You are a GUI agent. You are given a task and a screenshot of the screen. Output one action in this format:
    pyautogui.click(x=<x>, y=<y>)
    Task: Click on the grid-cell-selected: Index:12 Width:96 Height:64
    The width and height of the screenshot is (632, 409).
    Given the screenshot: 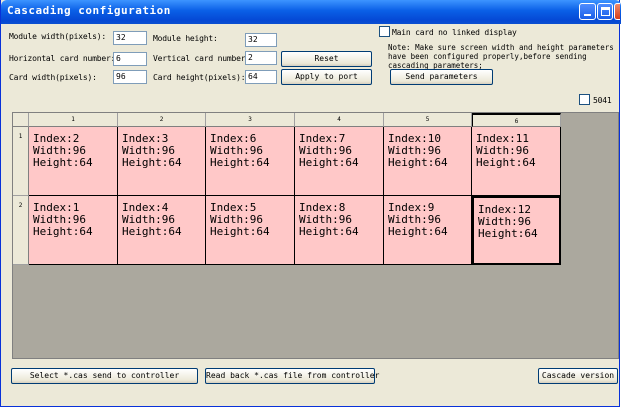 What is the action you would take?
    pyautogui.click(x=516, y=230)
    